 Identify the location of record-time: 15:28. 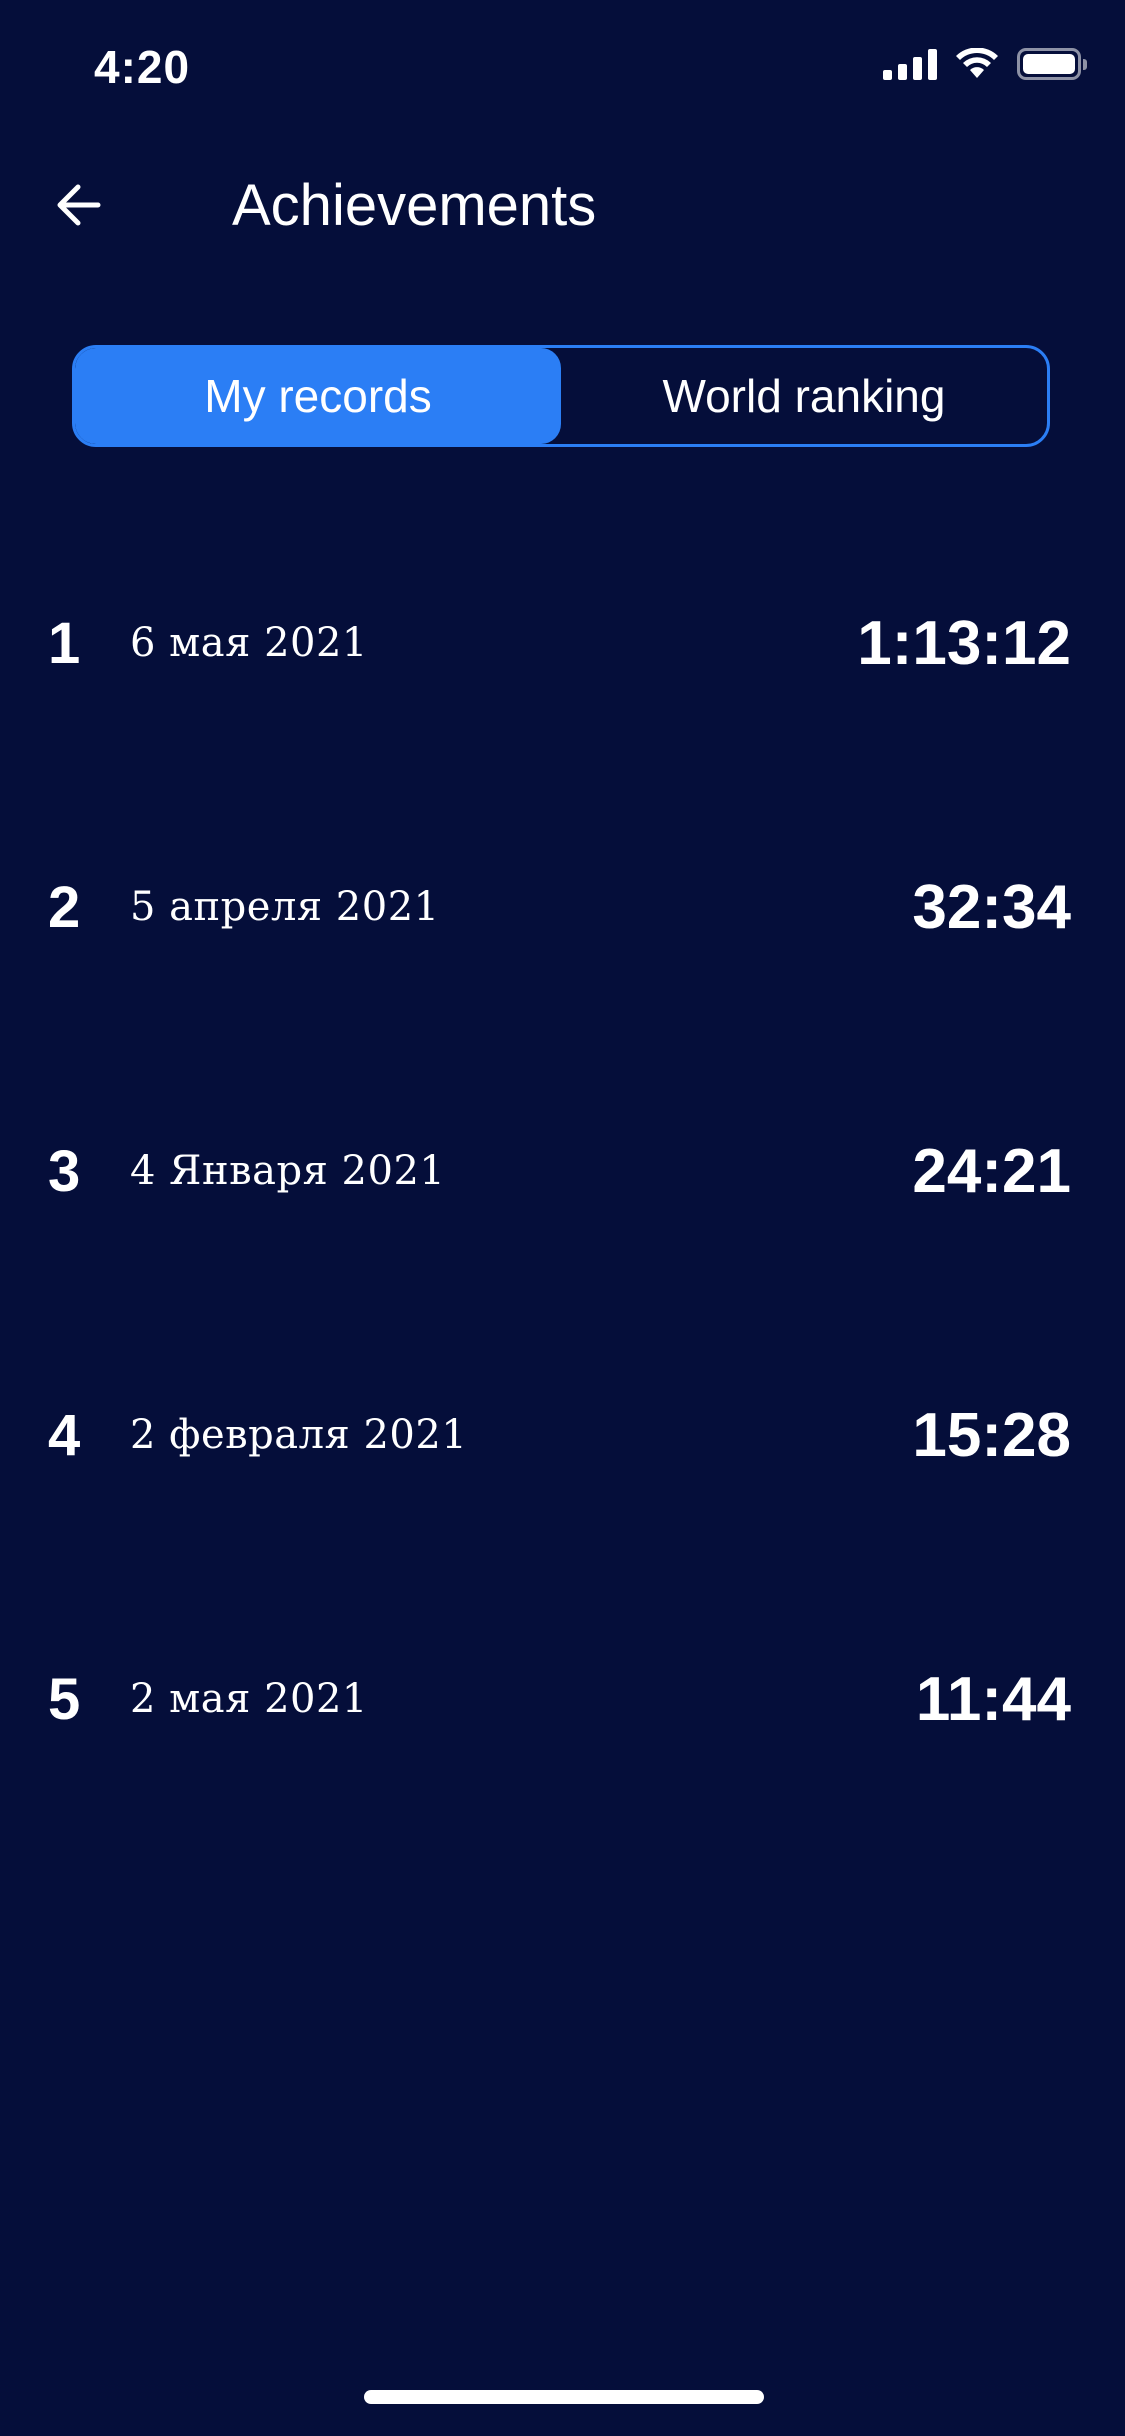
(991, 1435).